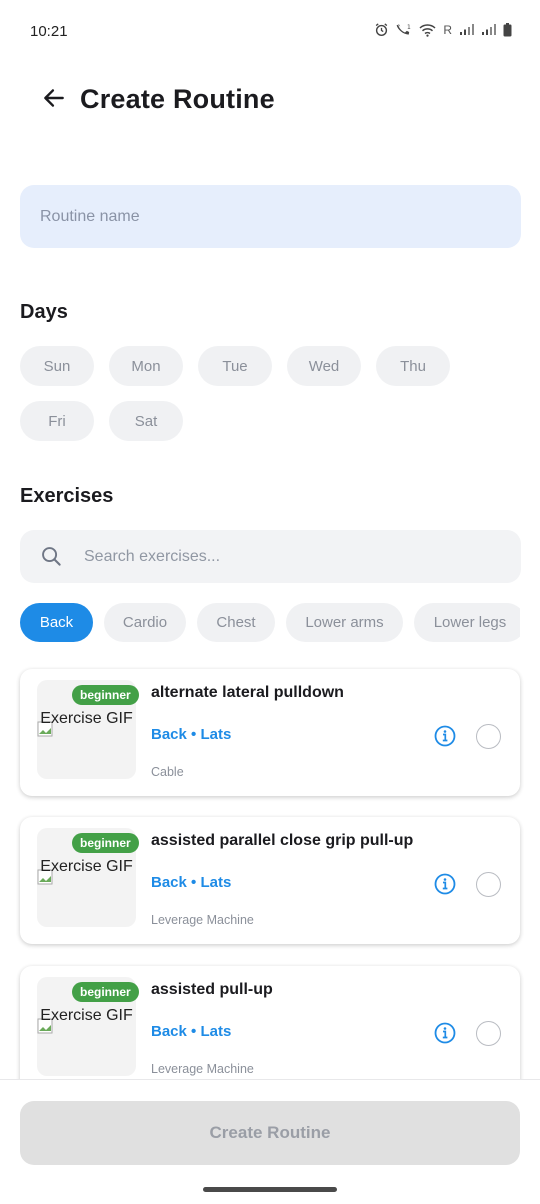 The height and width of the screenshot is (1204, 540). What do you see at coordinates (57, 366) in the screenshot?
I see `day-chip-sun: Sun` at bounding box center [57, 366].